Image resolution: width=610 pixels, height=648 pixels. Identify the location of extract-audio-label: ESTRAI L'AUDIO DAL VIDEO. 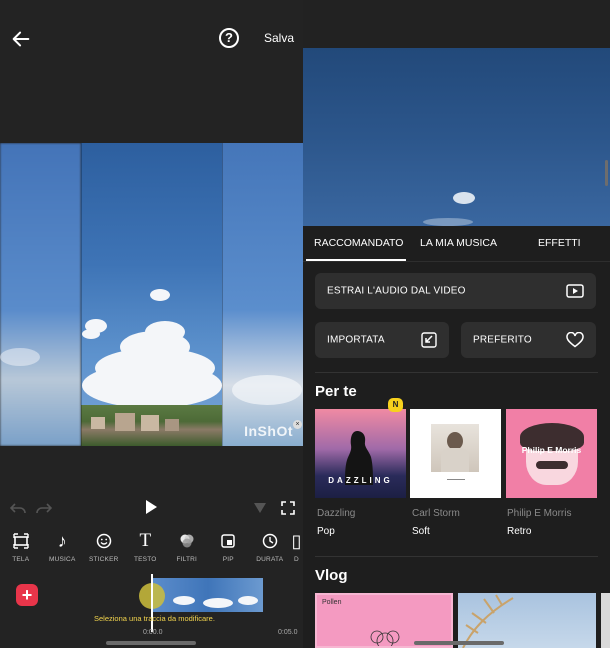
(396, 291).